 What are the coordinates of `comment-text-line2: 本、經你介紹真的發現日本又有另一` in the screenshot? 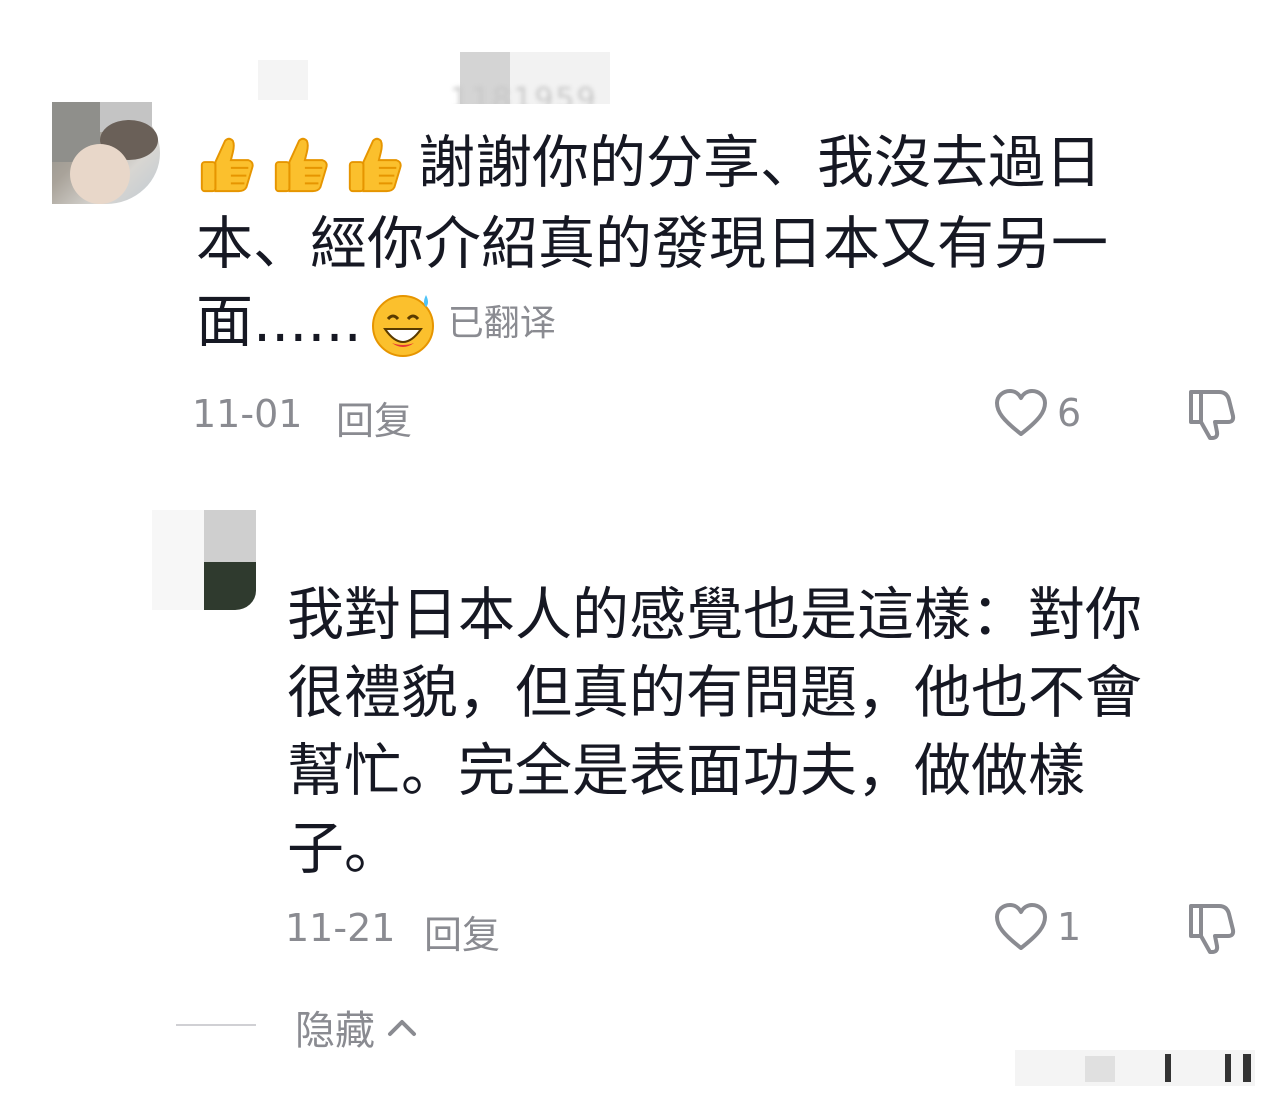 It's located at (652, 244).